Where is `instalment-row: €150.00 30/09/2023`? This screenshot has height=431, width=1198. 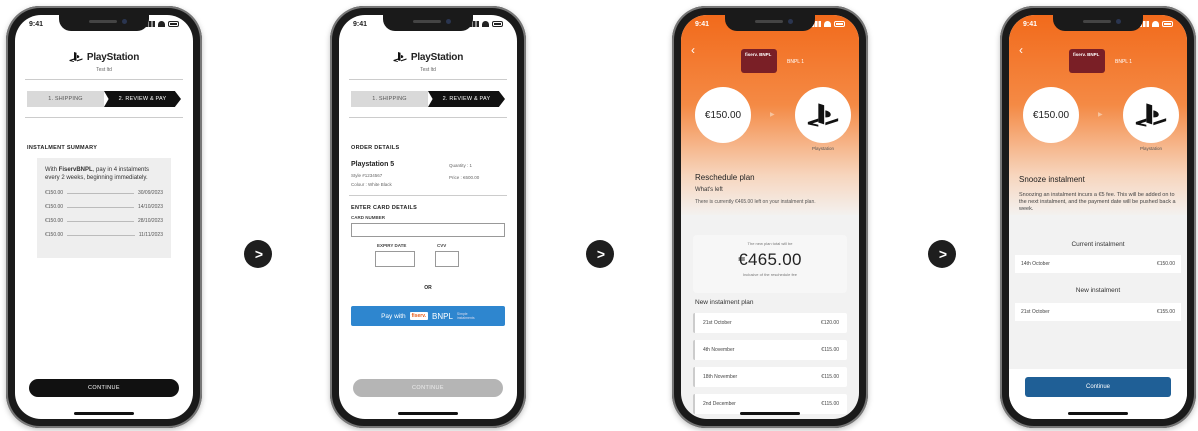 instalment-row: €150.00 30/09/2023 is located at coordinates (104, 193).